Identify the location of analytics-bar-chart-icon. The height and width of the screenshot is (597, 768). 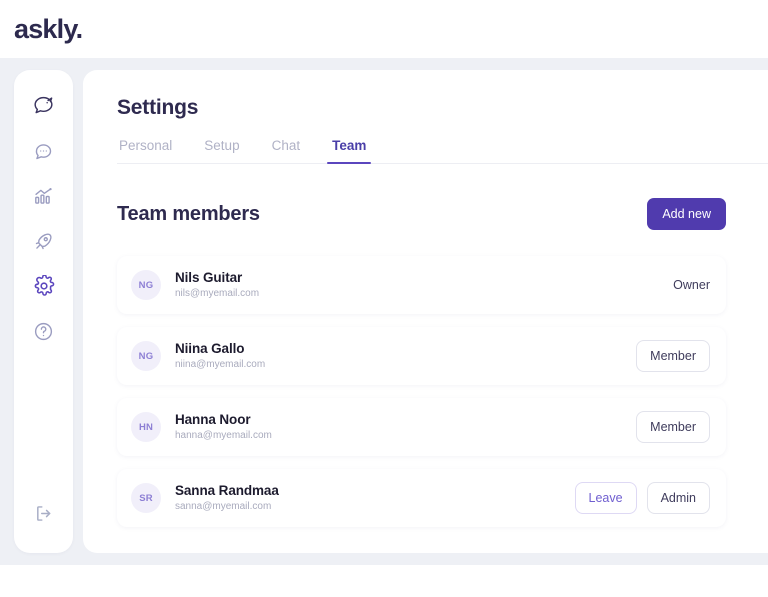
(43, 196).